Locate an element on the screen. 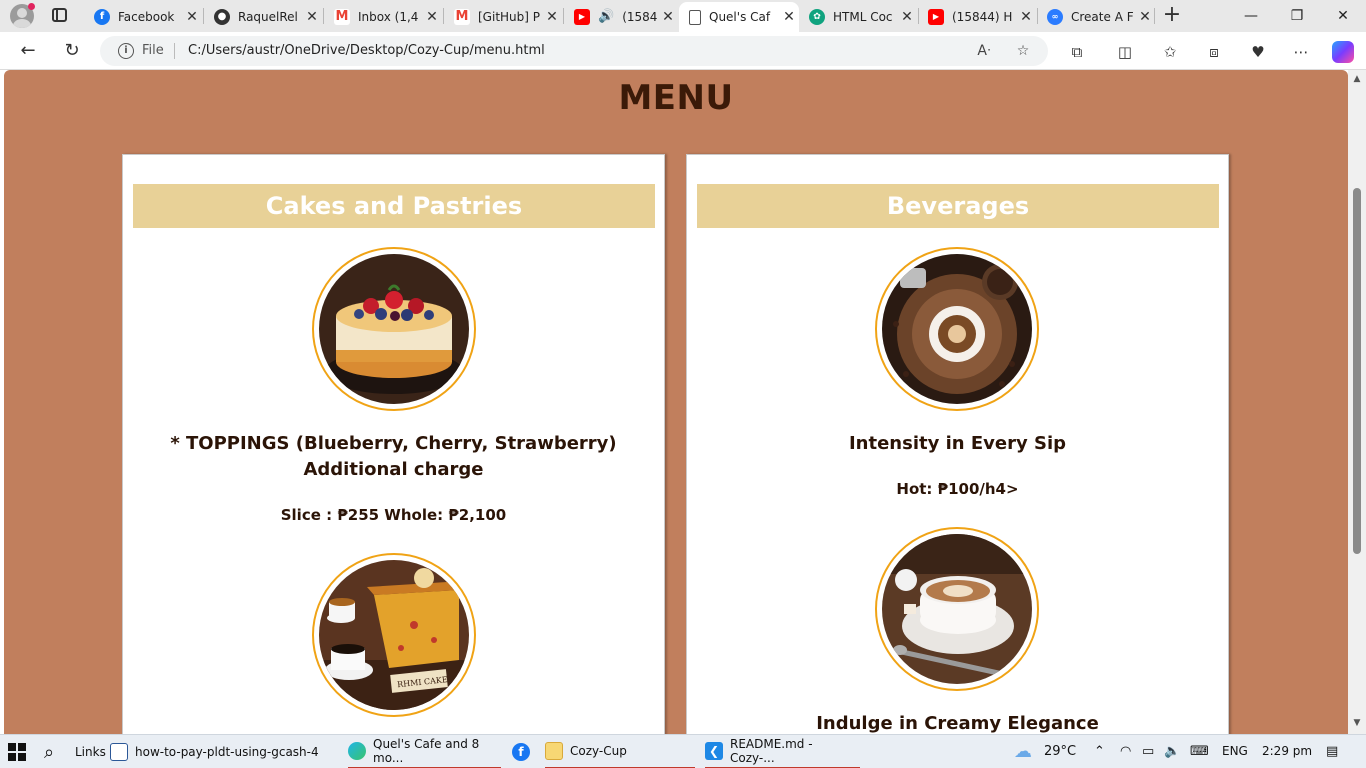  back-button: ← is located at coordinates (28, 51).